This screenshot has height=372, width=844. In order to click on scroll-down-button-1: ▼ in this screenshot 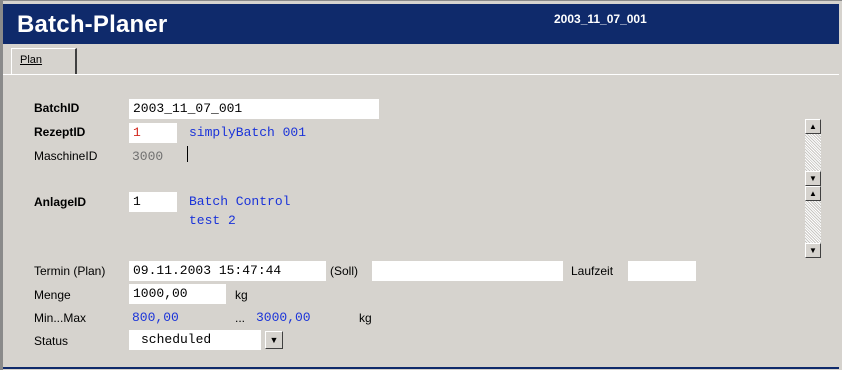, I will do `click(813, 178)`.